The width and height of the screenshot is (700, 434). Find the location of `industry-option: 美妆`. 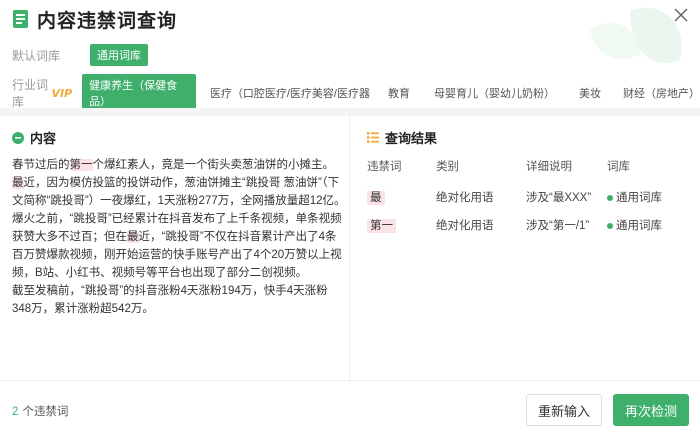

industry-option: 美妆 is located at coordinates (590, 93).